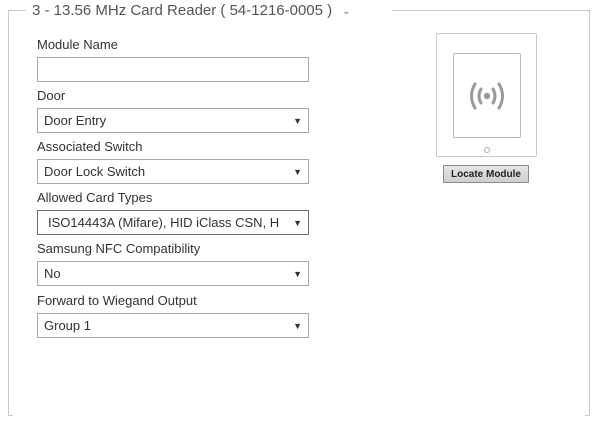 Image resolution: width=601 pixels, height=430 pixels. I want to click on module-name-input, so click(173, 69).